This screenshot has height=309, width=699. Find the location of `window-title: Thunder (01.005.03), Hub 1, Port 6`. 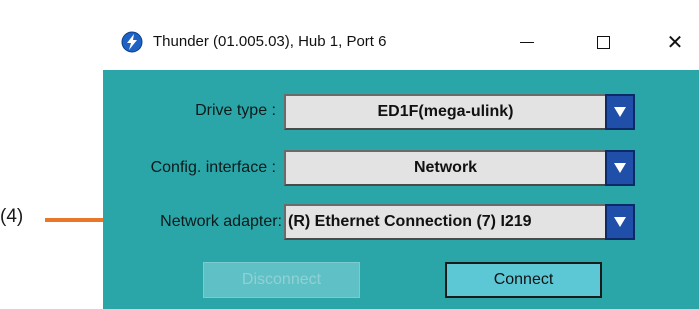

window-title: Thunder (01.005.03), Hub 1, Port 6 is located at coordinates (270, 41).